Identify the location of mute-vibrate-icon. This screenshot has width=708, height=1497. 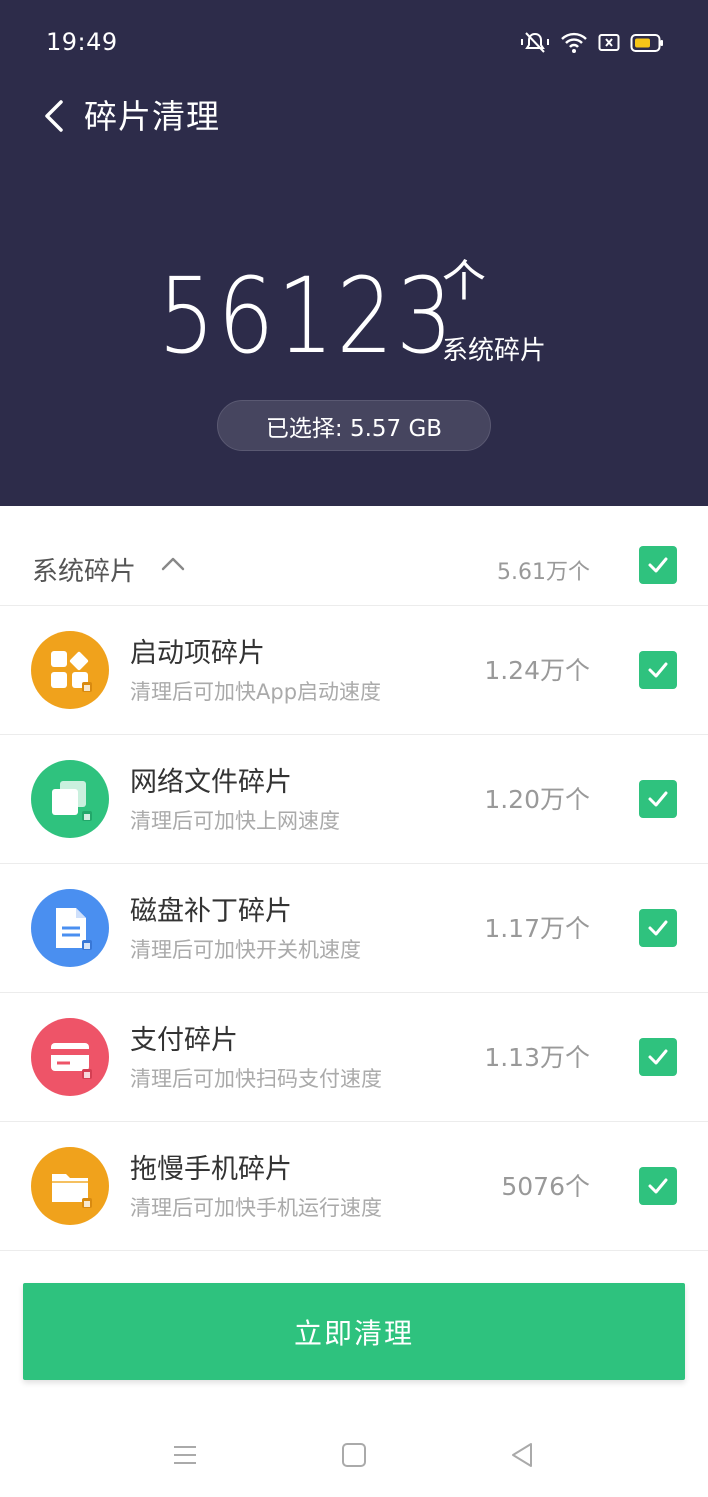
(535, 43).